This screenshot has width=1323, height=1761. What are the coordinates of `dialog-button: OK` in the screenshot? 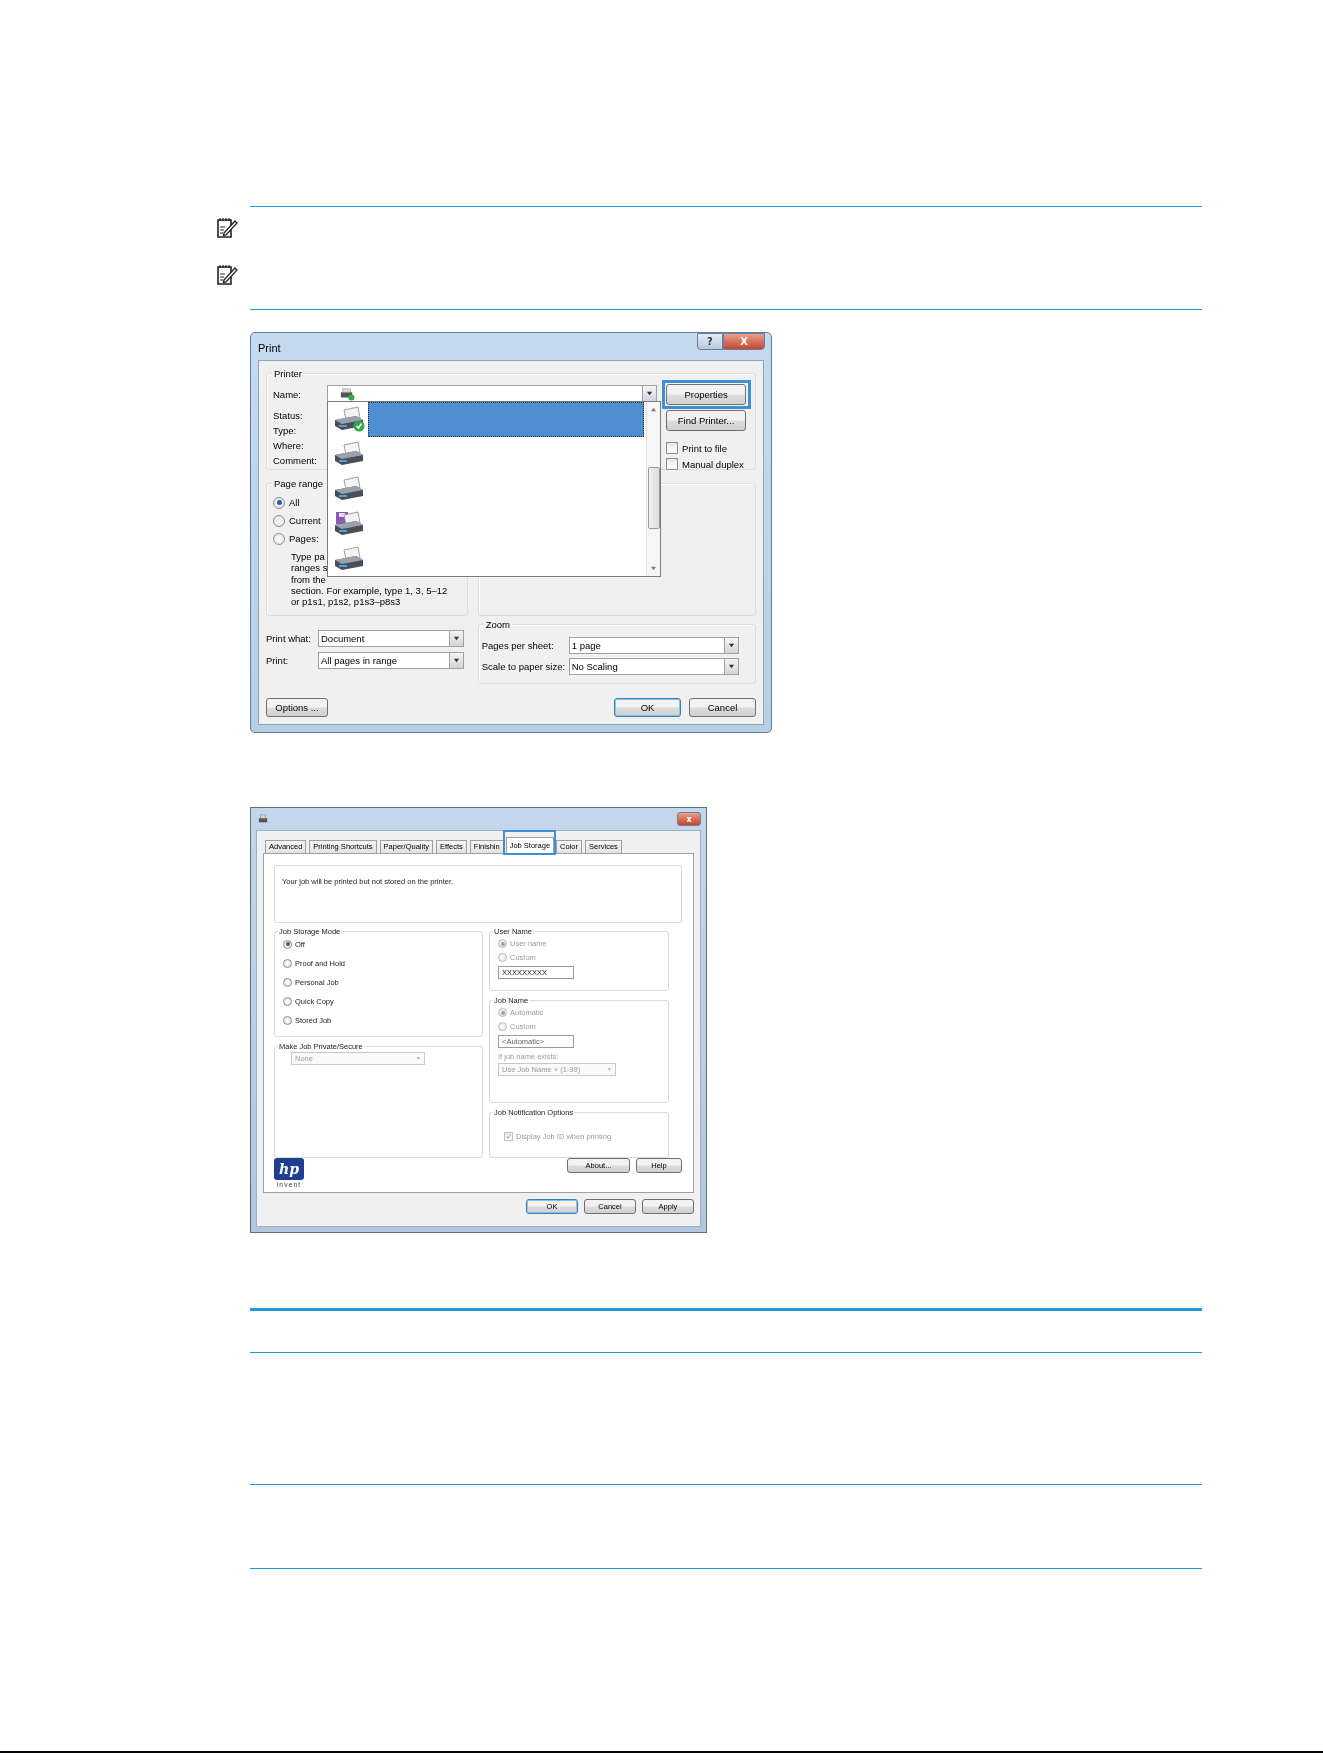 It's located at (647, 707).